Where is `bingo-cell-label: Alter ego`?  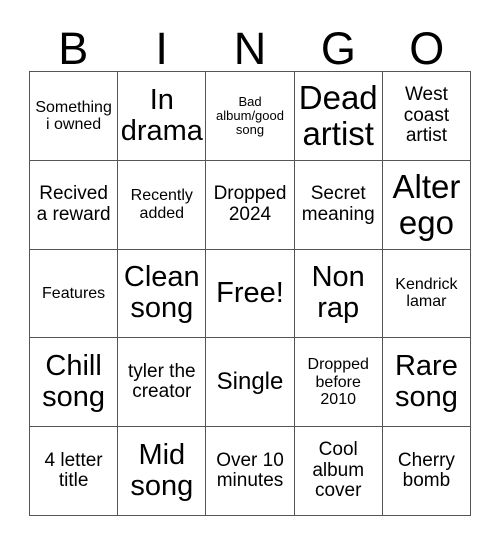
bingo-cell-label: Alter ego is located at coordinates (426, 204).